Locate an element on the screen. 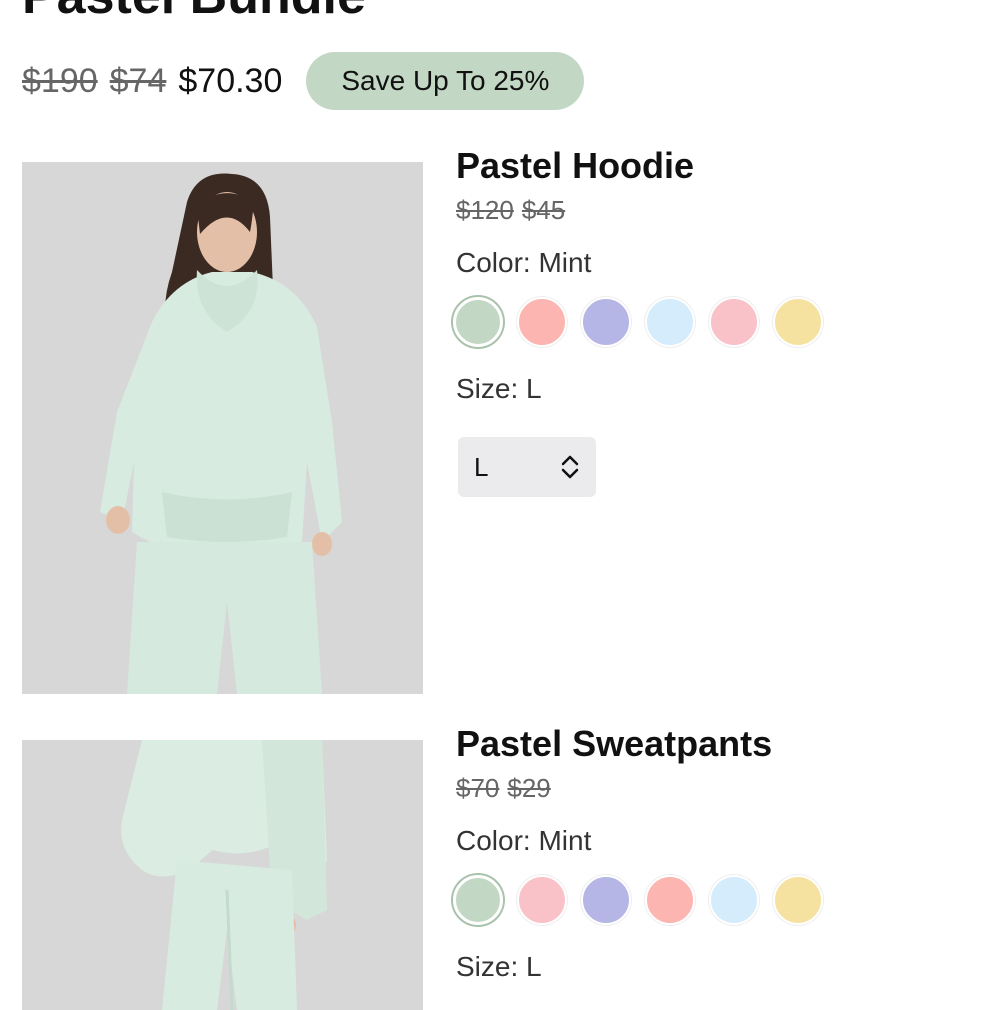 Image resolution: width=1000 pixels, height=1010 pixels. chevron-up-down-icon is located at coordinates (570, 467).